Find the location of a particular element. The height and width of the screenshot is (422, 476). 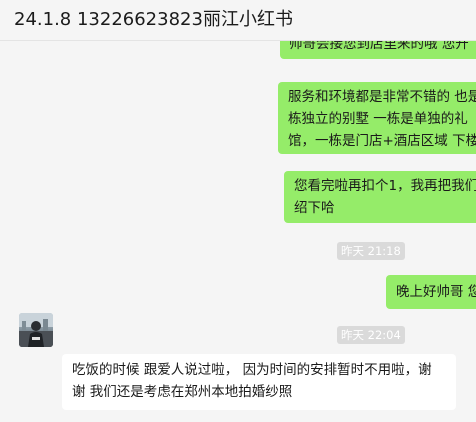

message-text: 服务和环境都是非常不错的 也是 is located at coordinates (382, 97).